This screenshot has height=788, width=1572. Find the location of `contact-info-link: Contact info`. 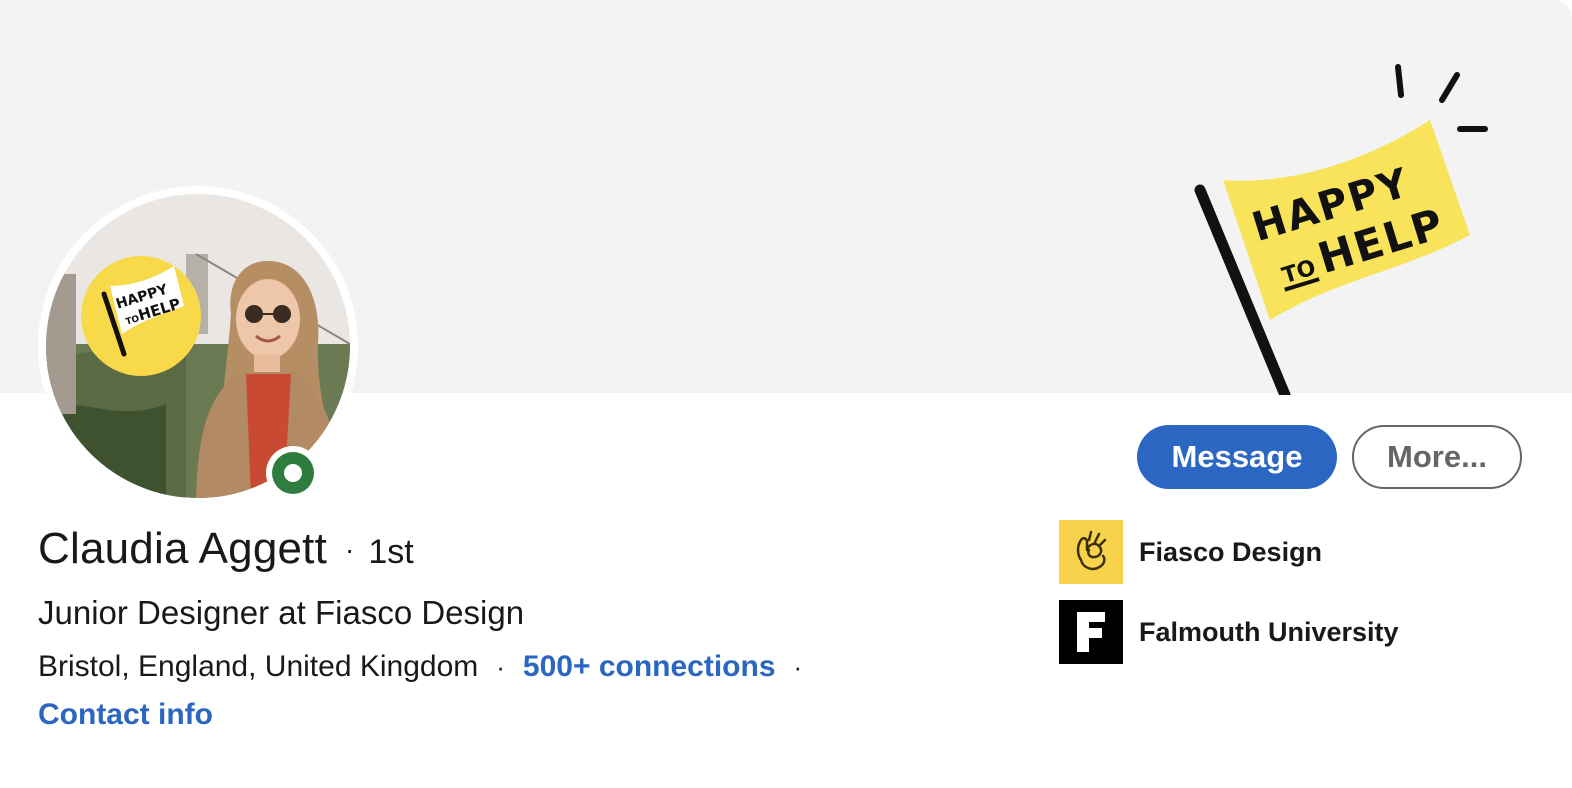

contact-info-link: Contact info is located at coordinates (125, 715).